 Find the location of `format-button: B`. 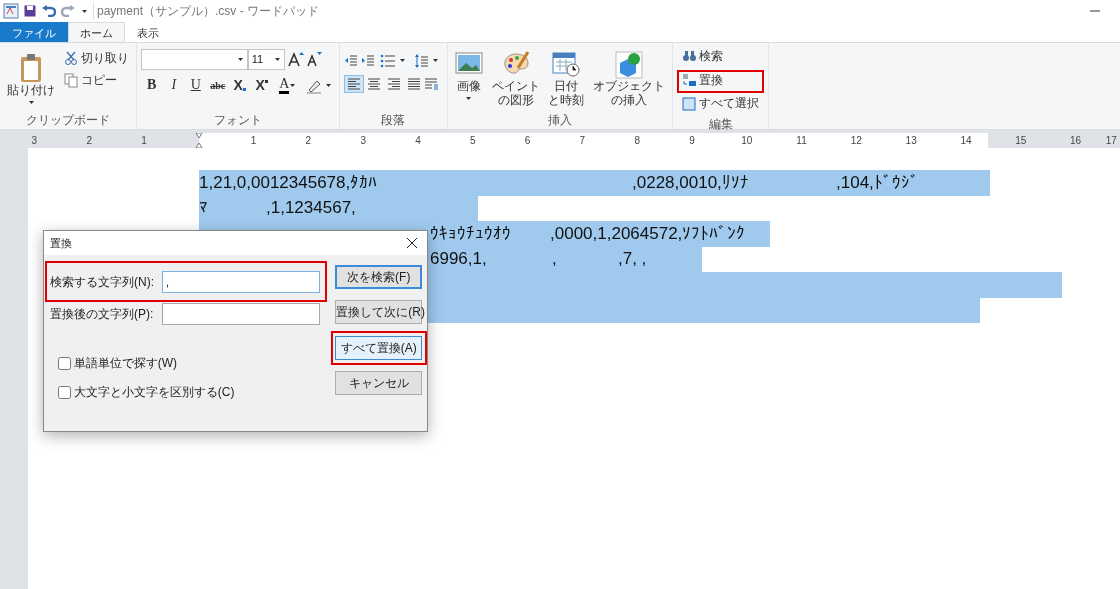

format-button: B is located at coordinates (151, 86).